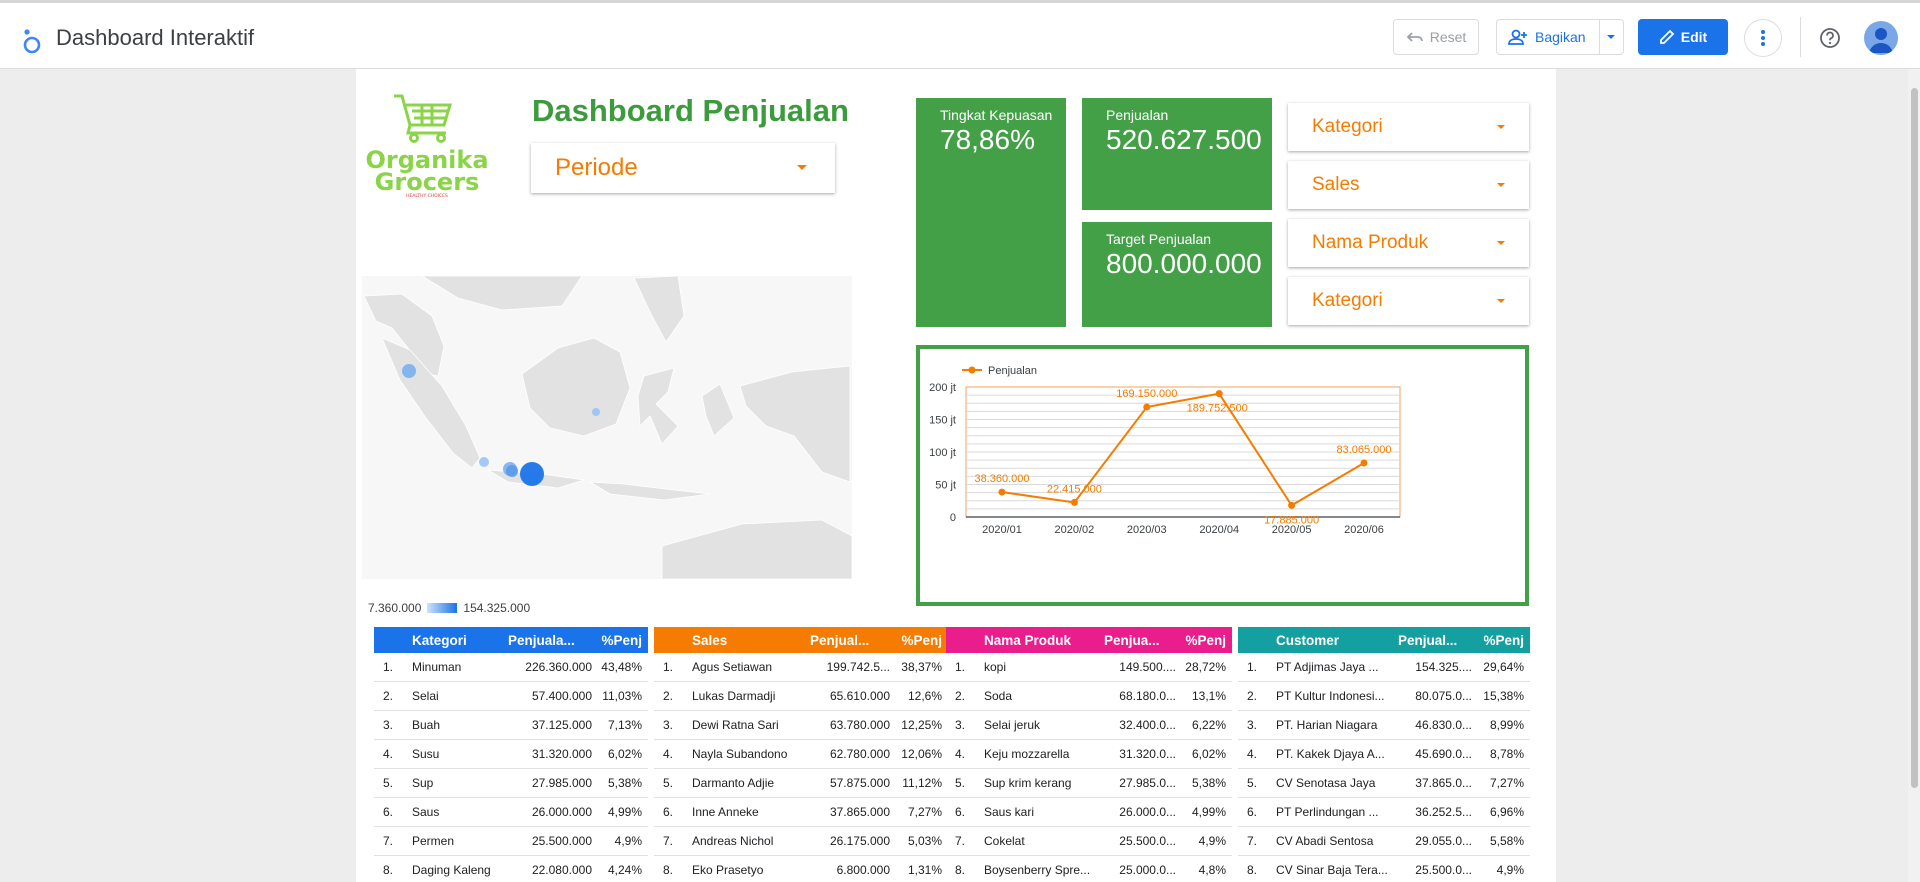 This screenshot has width=1920, height=882. I want to click on table-row: 4. PT. Kakek Djaya A... 45.690.0... 8,78%, so click(1384, 754).